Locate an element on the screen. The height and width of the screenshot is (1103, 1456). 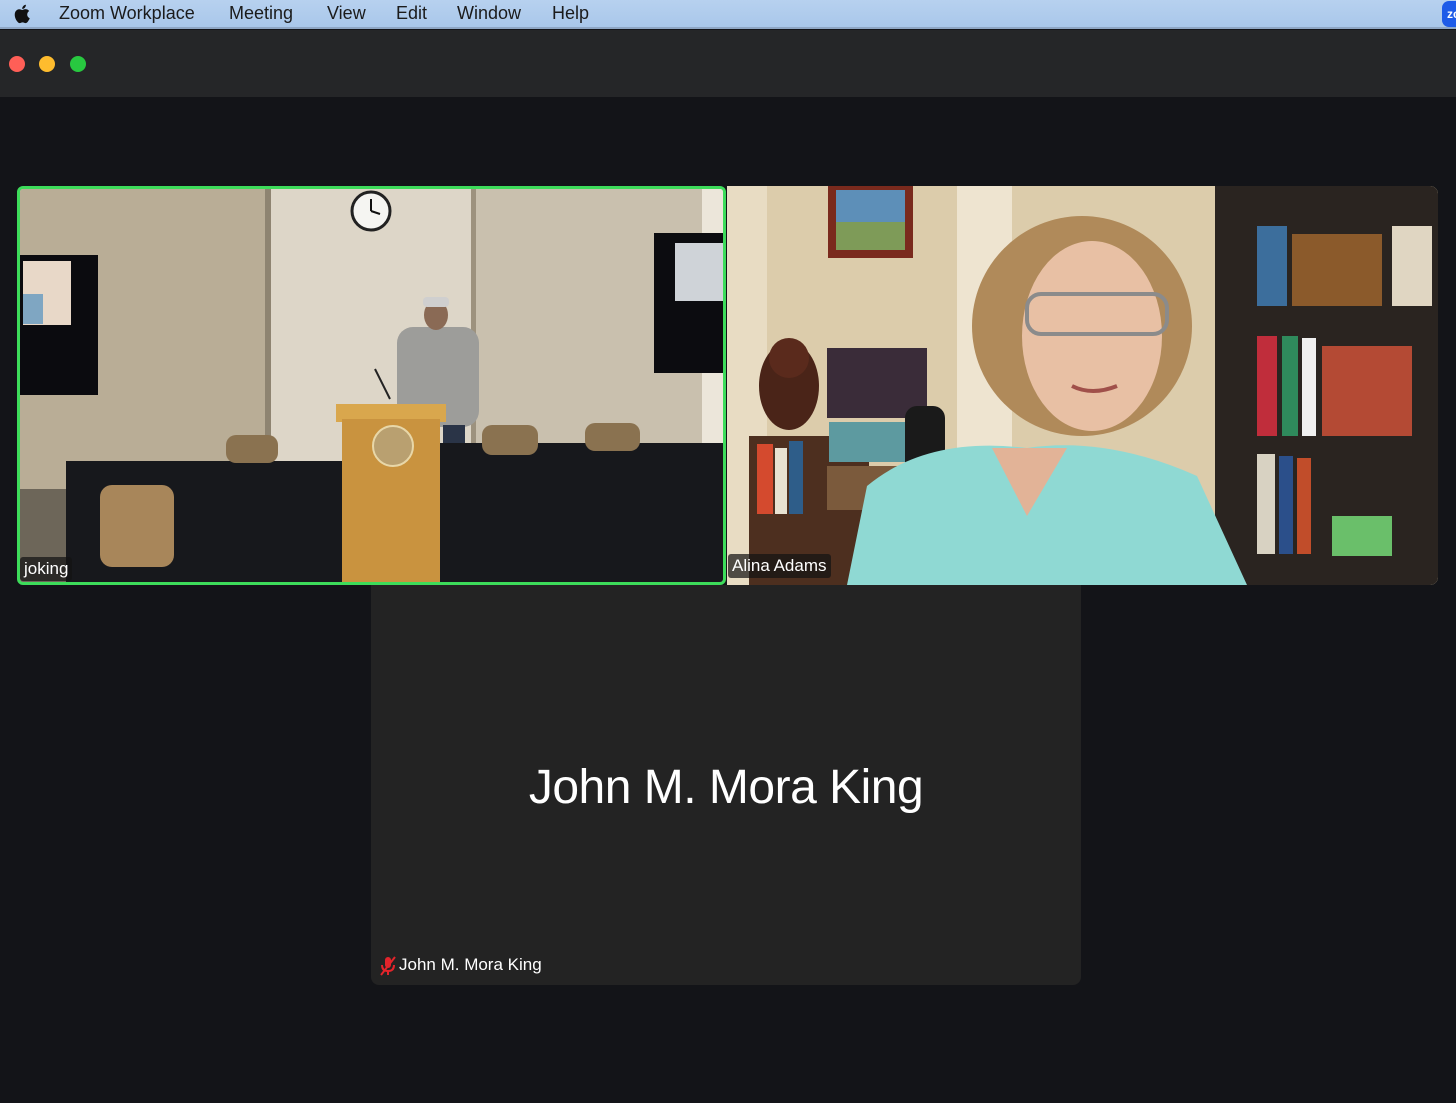
participant-name-tag: joking is located at coordinates (46, 569).